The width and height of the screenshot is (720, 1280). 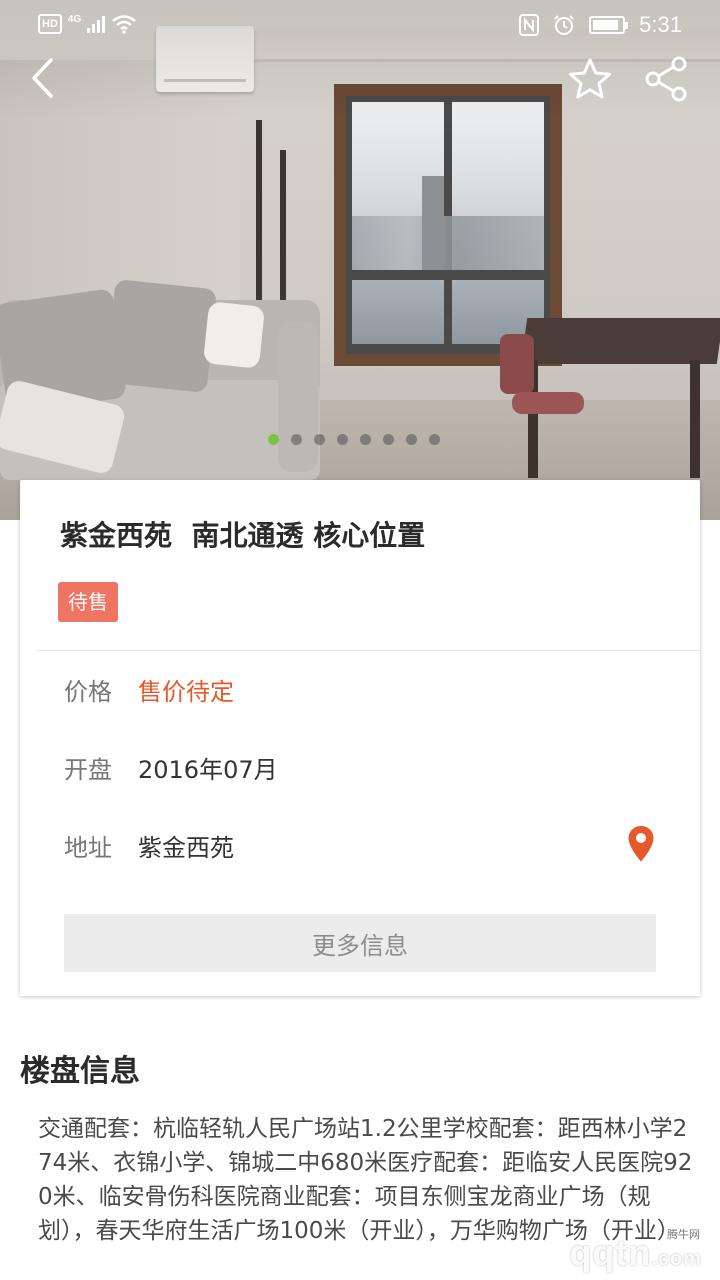 I want to click on watermark: 腾牛网 qqtn.com, so click(x=600, y=1250).